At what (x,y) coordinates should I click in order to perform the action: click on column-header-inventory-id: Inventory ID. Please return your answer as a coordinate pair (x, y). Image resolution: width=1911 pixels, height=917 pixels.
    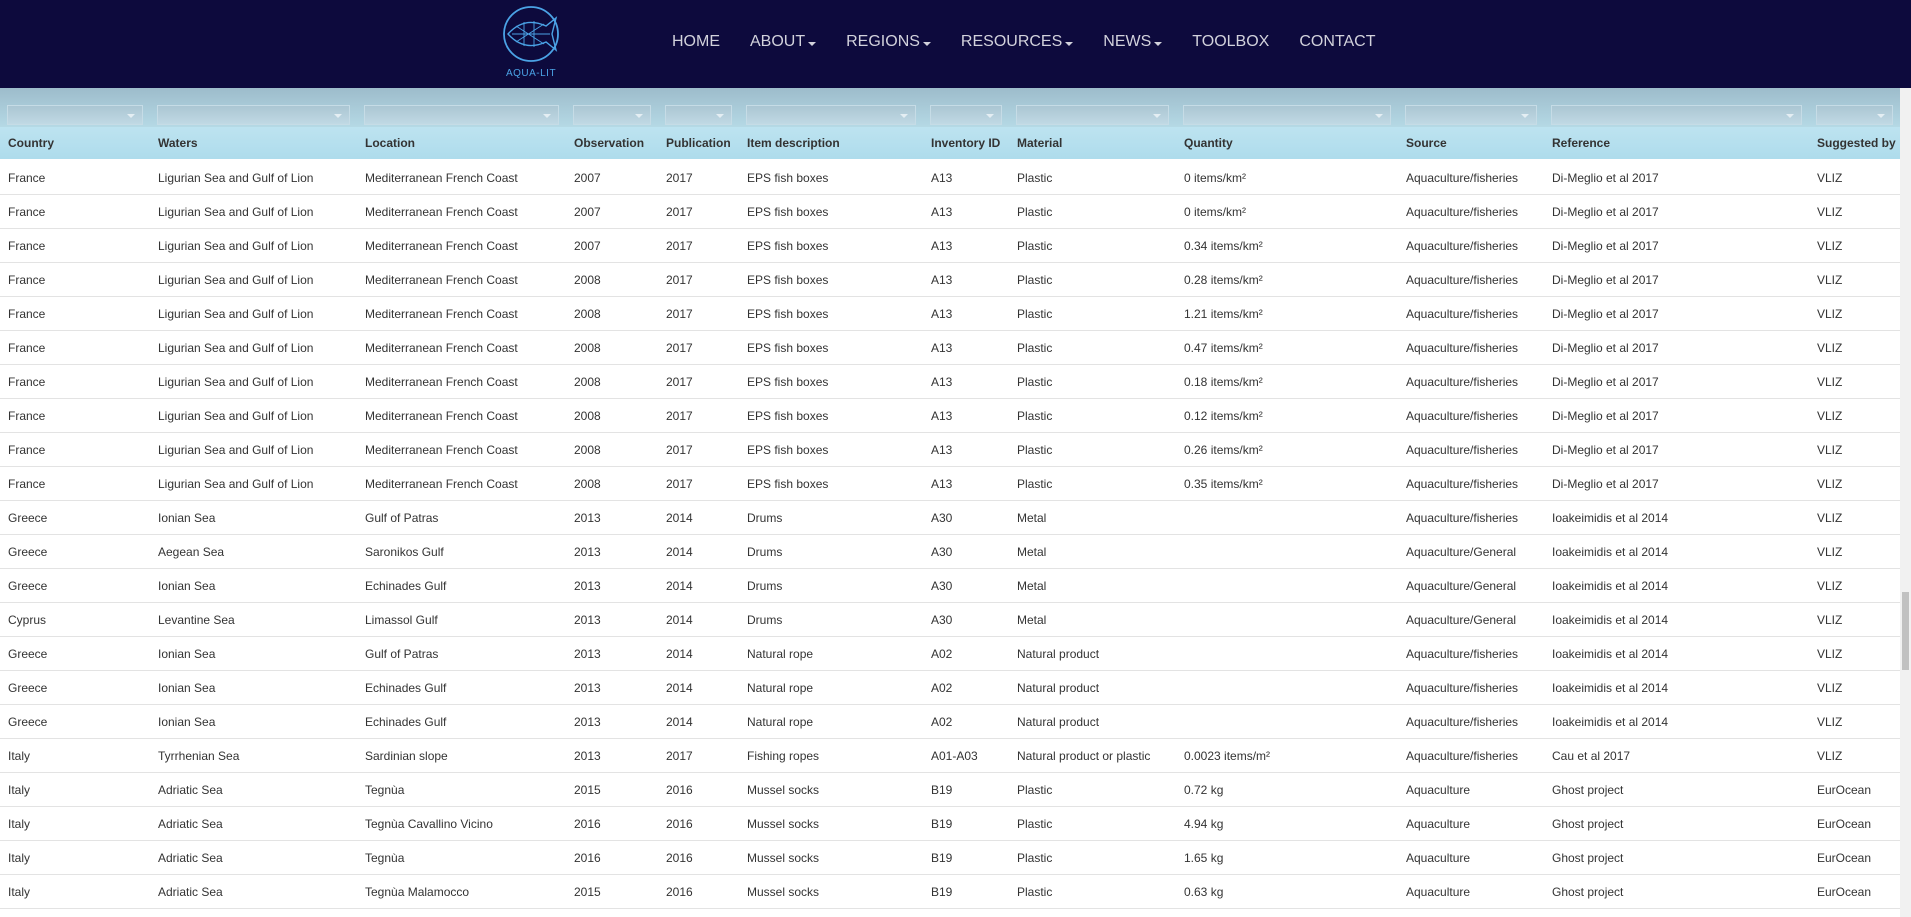
    Looking at the image, I should click on (966, 144).